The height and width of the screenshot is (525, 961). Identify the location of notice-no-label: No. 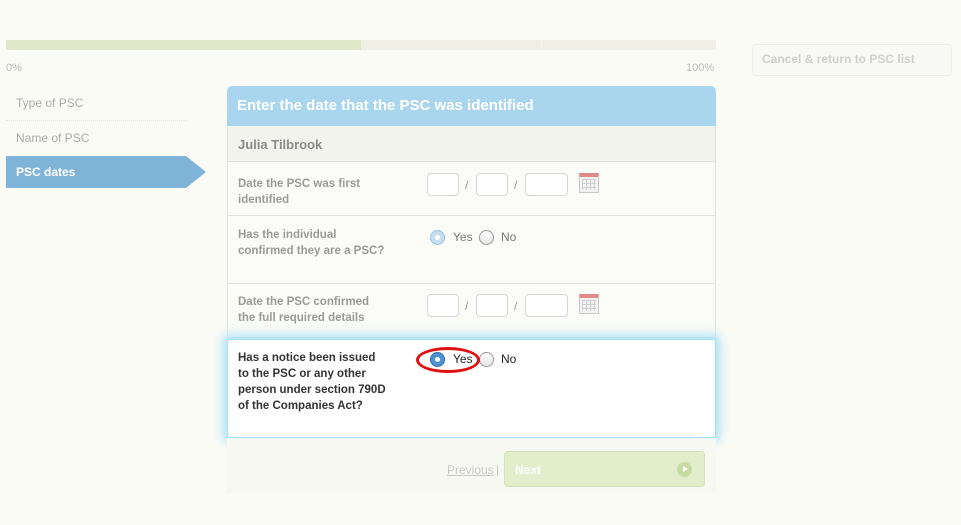
(509, 359).